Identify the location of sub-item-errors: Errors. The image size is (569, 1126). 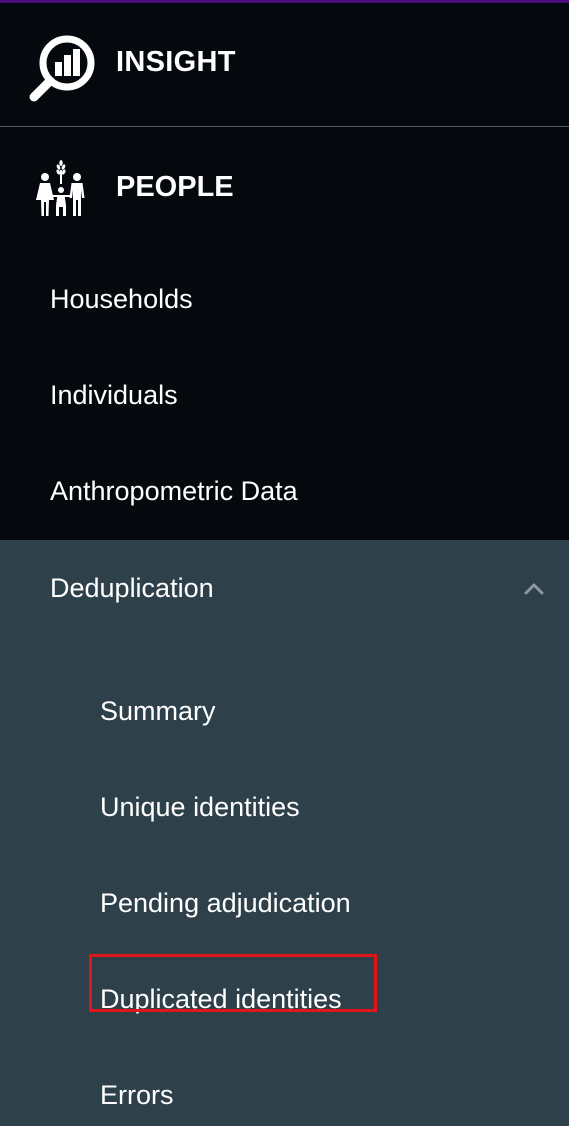
(284, 1087).